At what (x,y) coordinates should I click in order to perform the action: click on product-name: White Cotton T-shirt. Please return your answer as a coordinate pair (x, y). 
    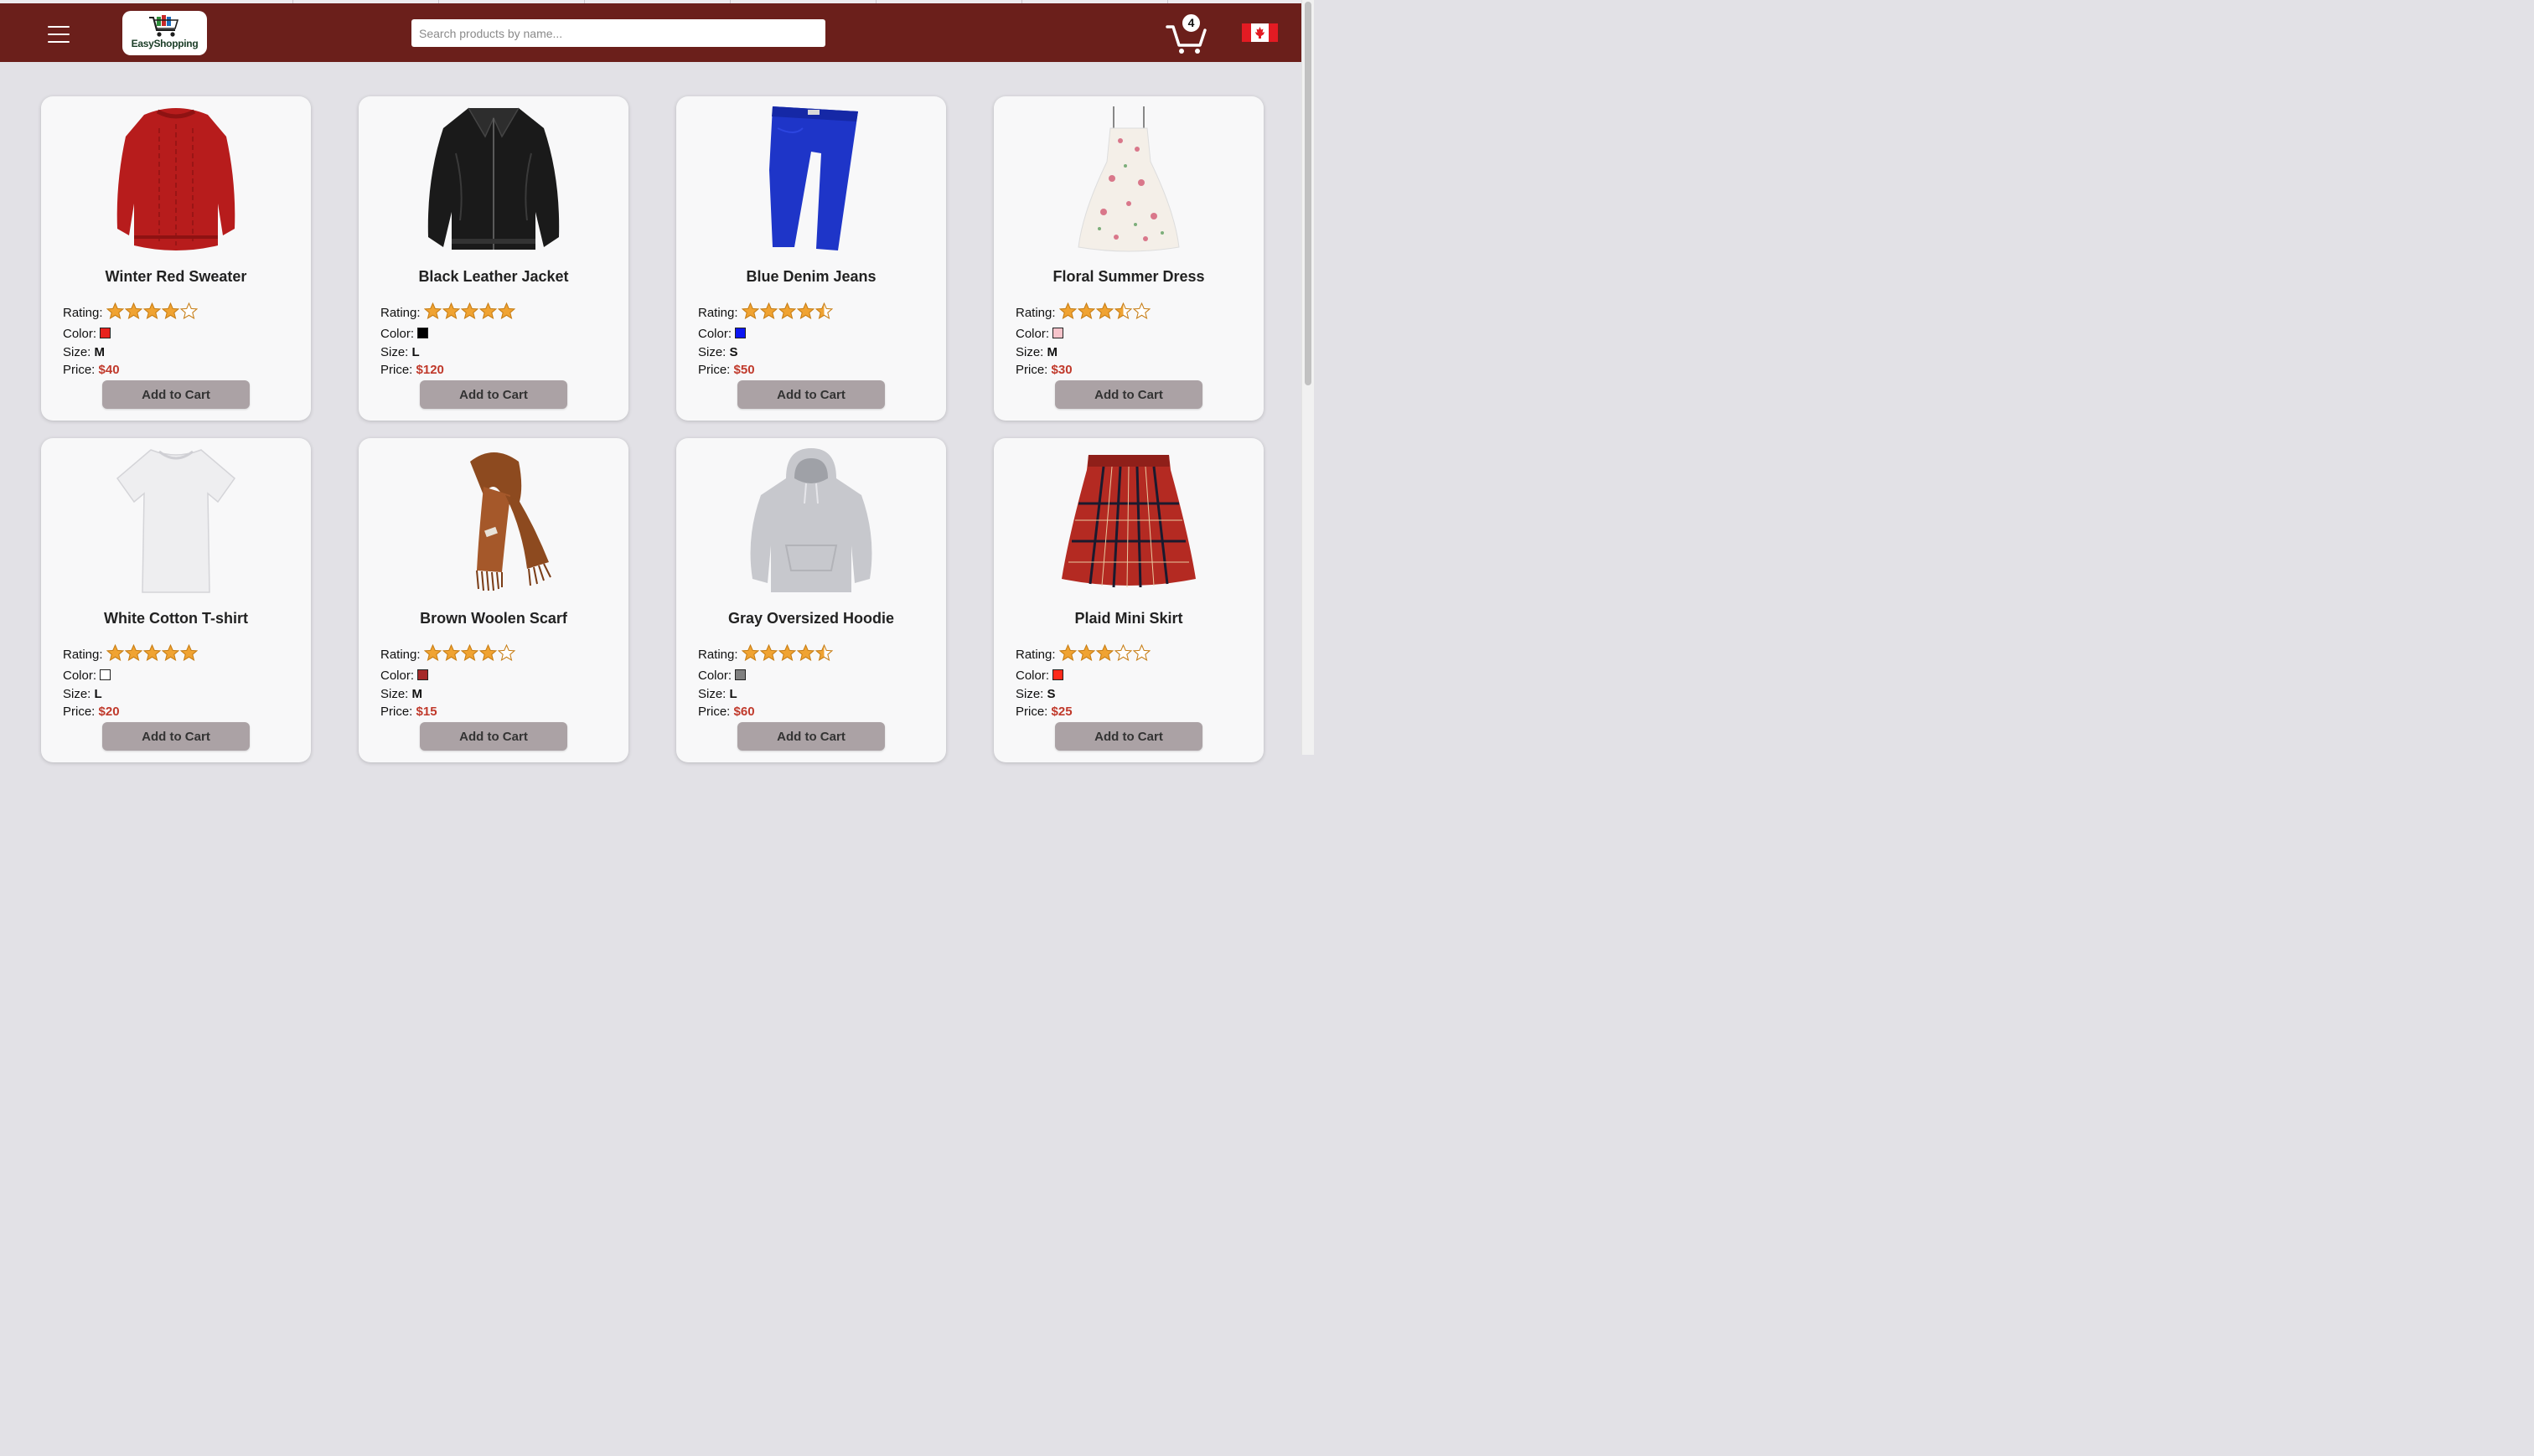
    Looking at the image, I should click on (176, 618).